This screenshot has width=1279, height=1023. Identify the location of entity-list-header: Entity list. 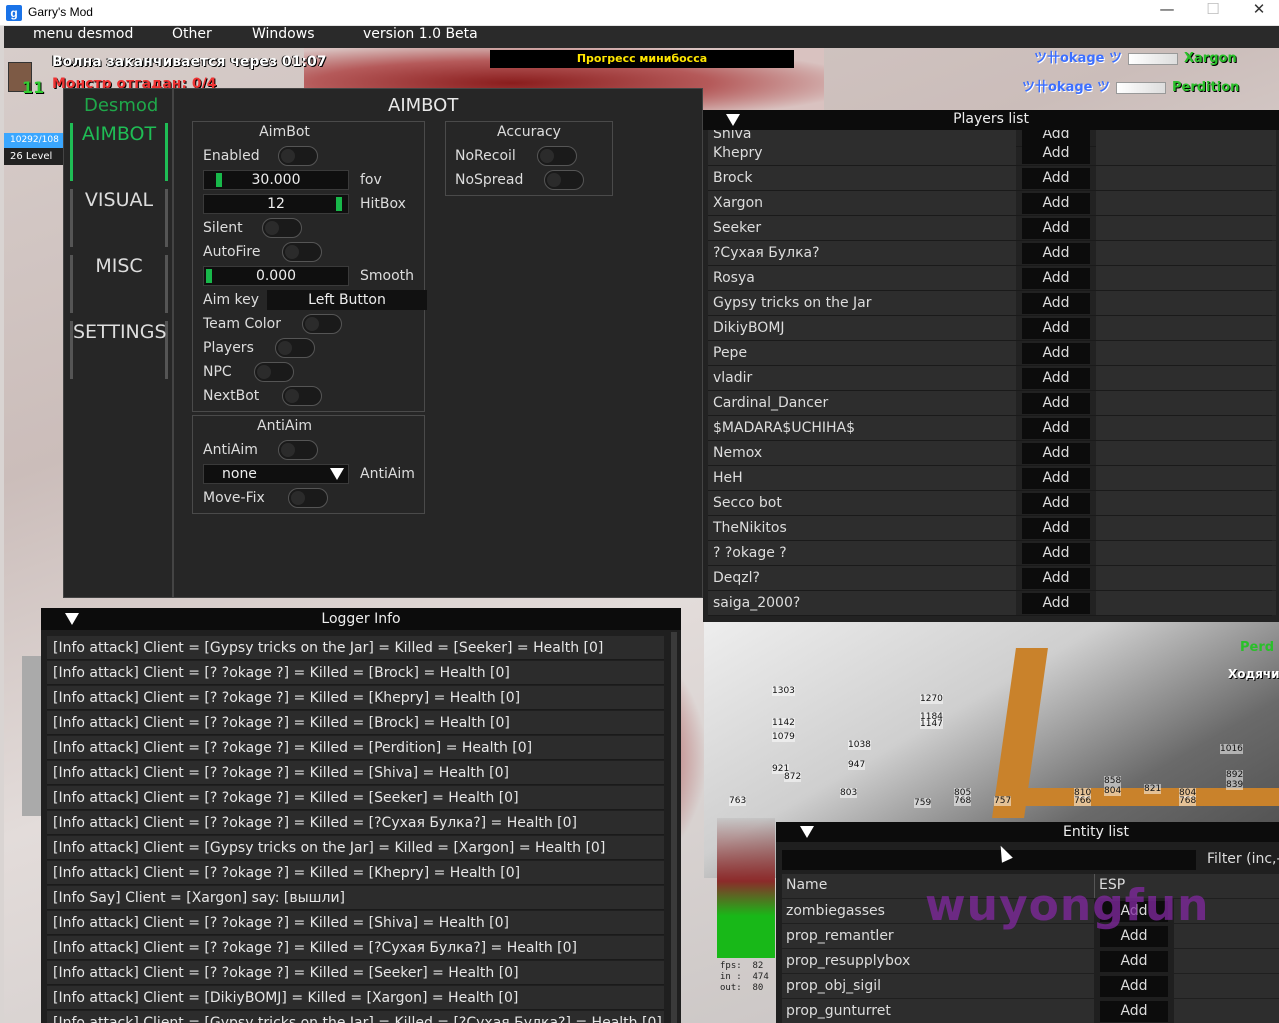
(1027, 832).